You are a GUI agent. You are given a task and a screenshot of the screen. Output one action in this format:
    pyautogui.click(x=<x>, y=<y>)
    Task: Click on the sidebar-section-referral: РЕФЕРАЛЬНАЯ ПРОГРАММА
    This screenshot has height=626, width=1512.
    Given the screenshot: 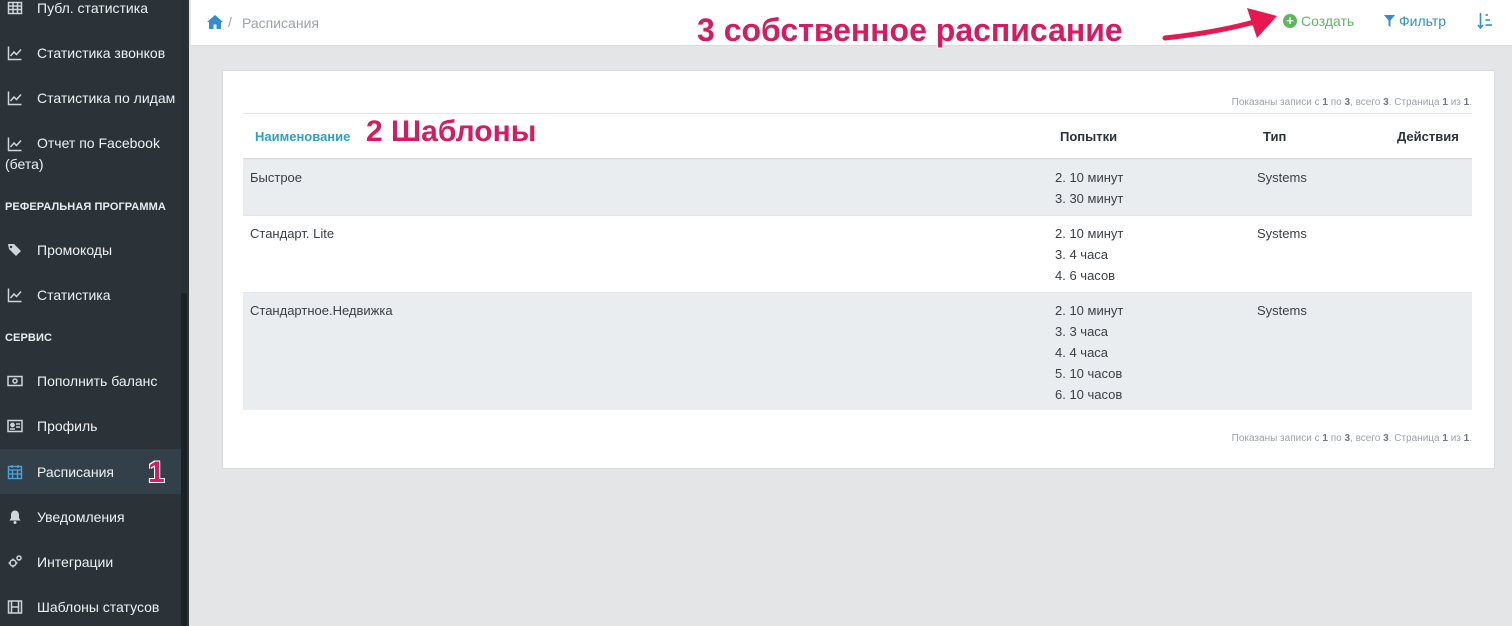 What is the action you would take?
    pyautogui.click(x=85, y=207)
    